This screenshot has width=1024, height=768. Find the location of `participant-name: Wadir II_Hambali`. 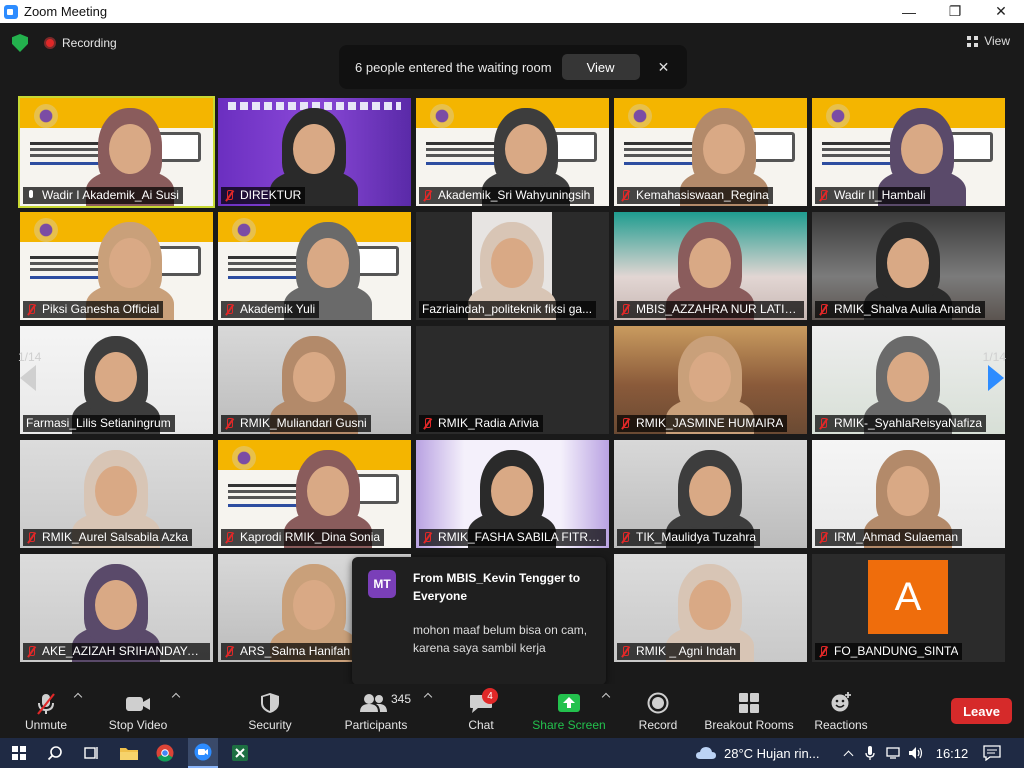

participant-name: Wadir II_Hambali is located at coordinates (872, 195).